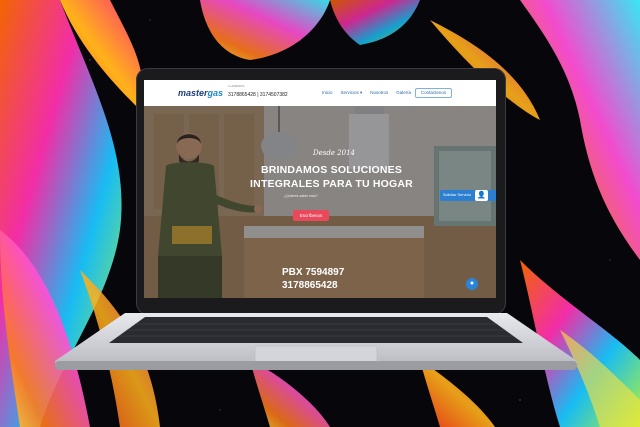 This screenshot has width=640, height=427. I want to click on hero-headline-line2: INTEGRALES PARA TU HOGAR, so click(331, 184).